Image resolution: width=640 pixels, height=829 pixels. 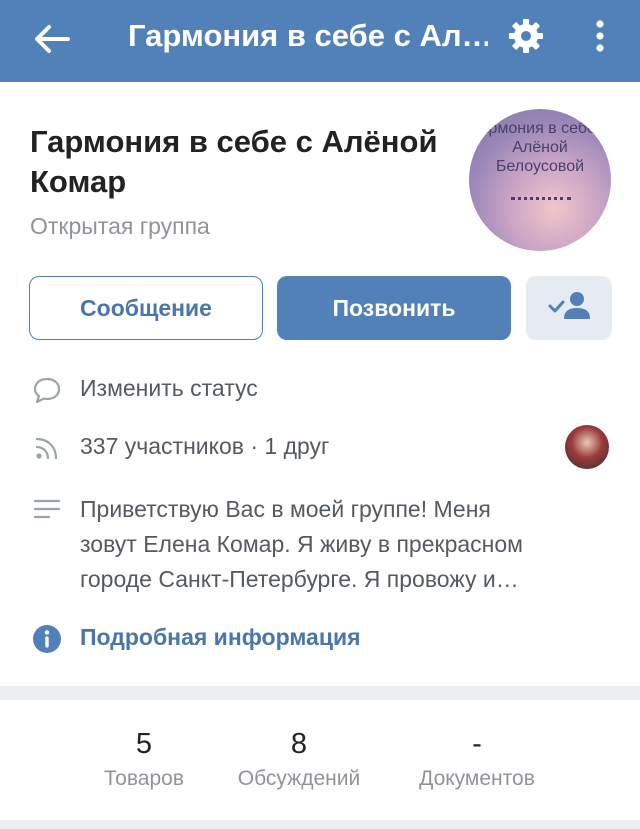 What do you see at coordinates (220, 637) in the screenshot?
I see `details-label: Подробная информация` at bounding box center [220, 637].